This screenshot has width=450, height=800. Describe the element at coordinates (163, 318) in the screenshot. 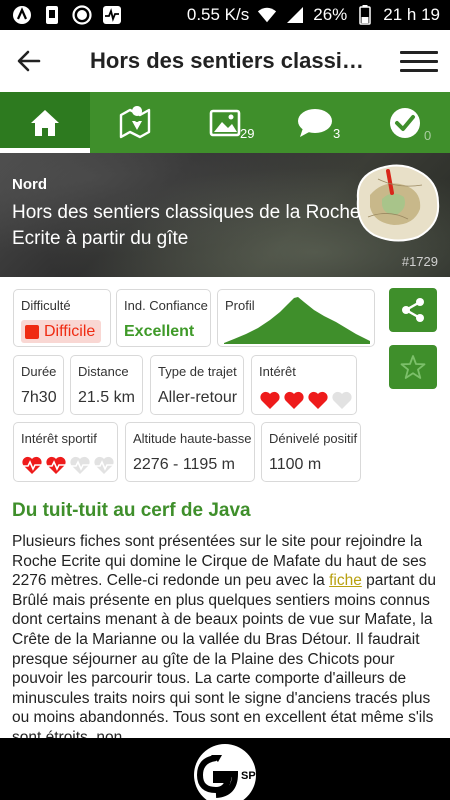

I see `confidence-card: Ind. Confiance Excellent` at that location.